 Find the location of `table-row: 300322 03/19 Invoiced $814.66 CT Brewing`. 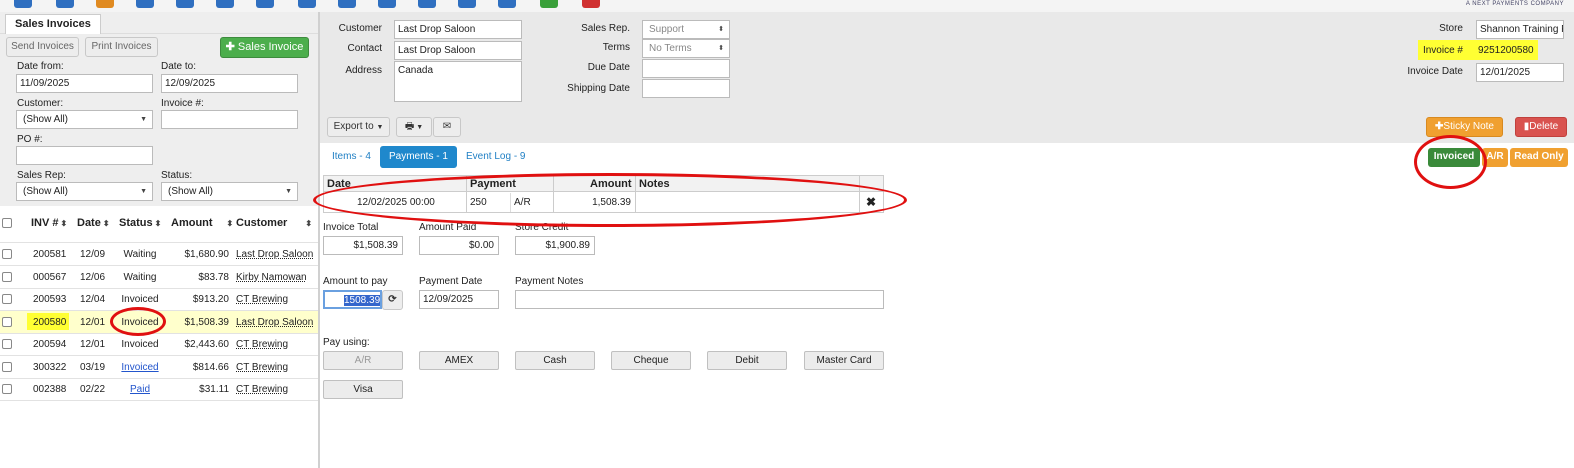

table-row: 300322 03/19 Invoiced $814.66 CT Brewing is located at coordinates (159, 367).